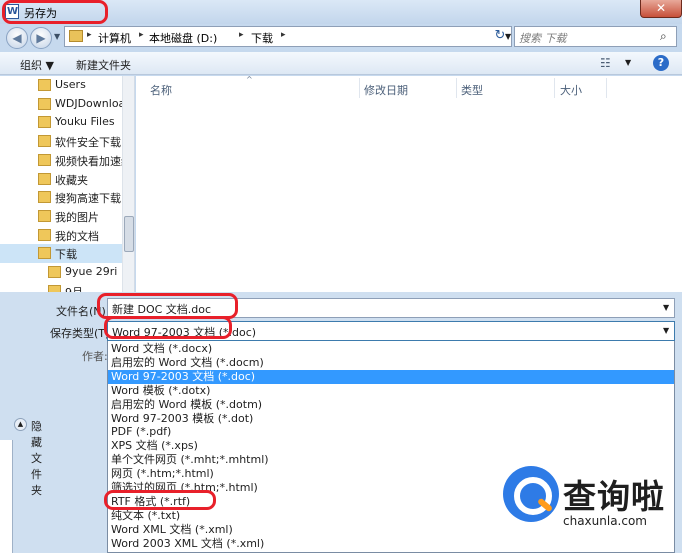  I want to click on sidebar-item: Youku Files, so click(61, 122).